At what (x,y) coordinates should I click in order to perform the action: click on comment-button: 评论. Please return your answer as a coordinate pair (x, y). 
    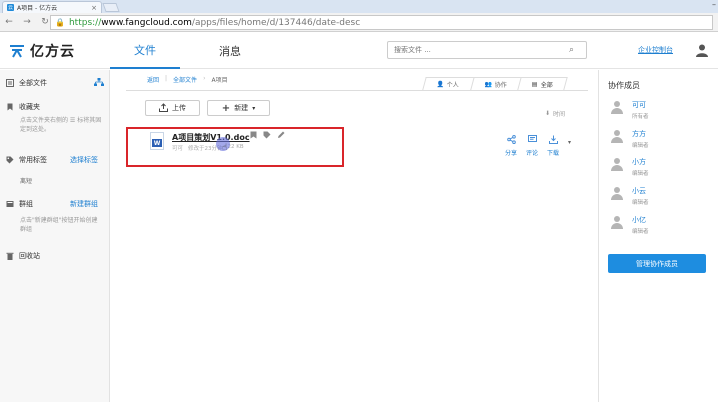
    Looking at the image, I should click on (532, 146).